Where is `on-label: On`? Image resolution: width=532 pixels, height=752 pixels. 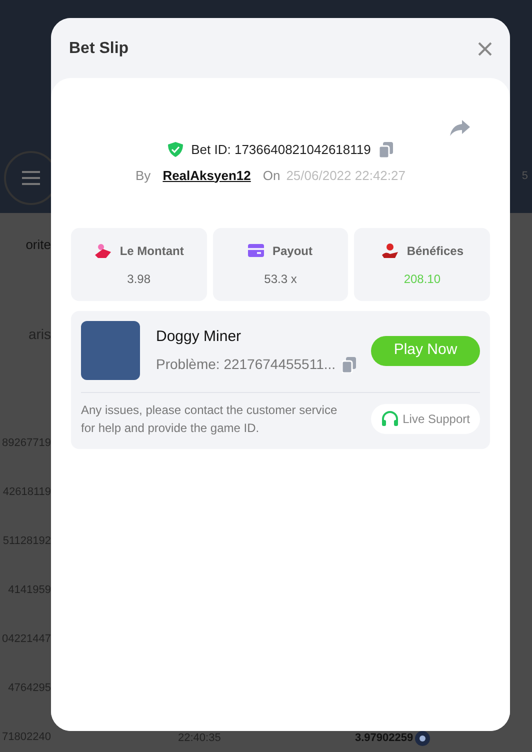 on-label: On is located at coordinates (271, 175).